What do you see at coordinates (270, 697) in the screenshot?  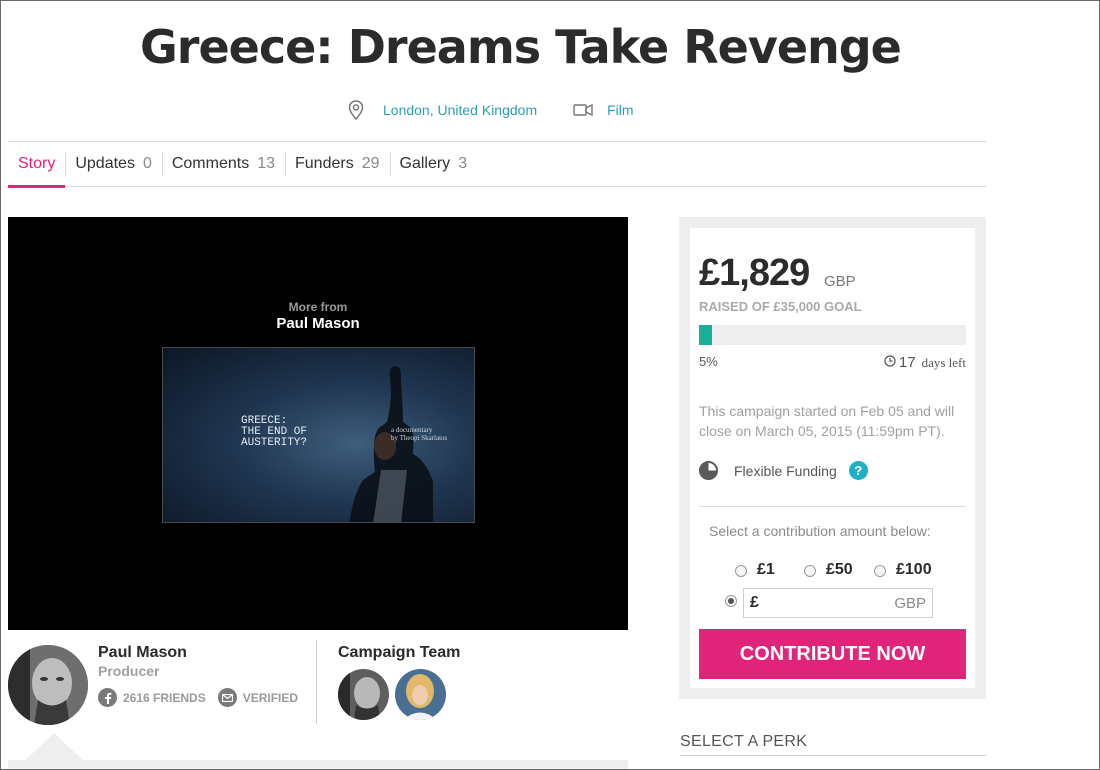 I see `verified-label: VERIFIED` at bounding box center [270, 697].